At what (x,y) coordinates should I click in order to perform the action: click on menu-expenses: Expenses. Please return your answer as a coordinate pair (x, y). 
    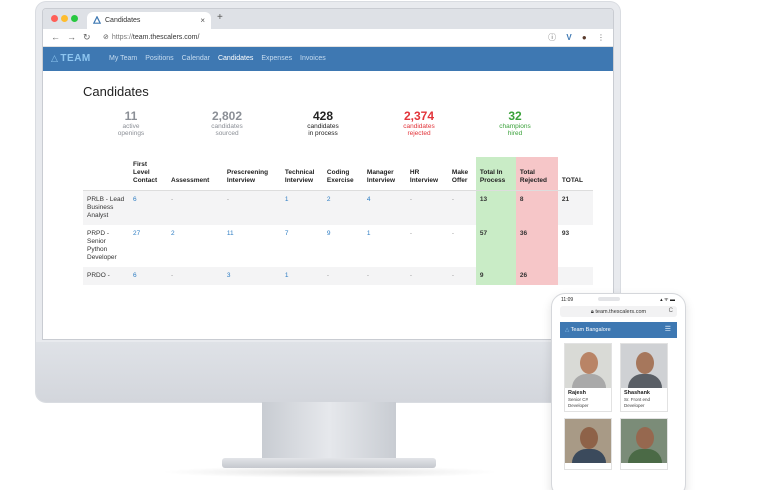
    Looking at the image, I should click on (276, 58).